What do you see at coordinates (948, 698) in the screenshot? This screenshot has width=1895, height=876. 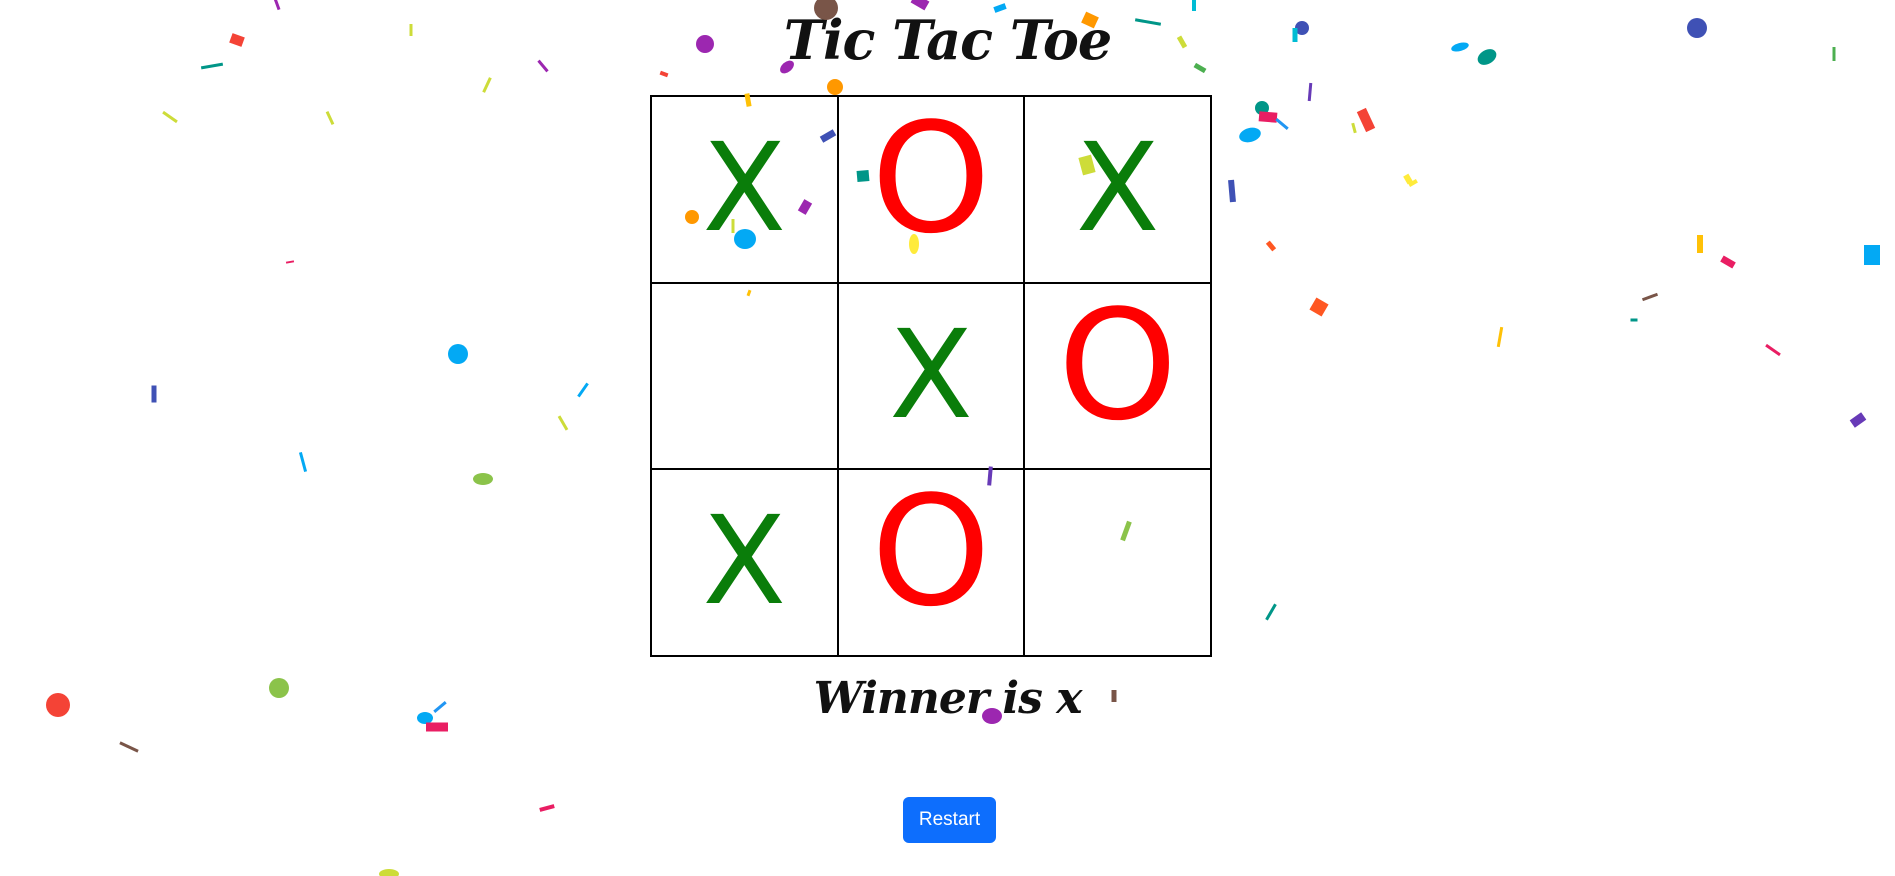 I see `winner-message: Winner is x` at bounding box center [948, 698].